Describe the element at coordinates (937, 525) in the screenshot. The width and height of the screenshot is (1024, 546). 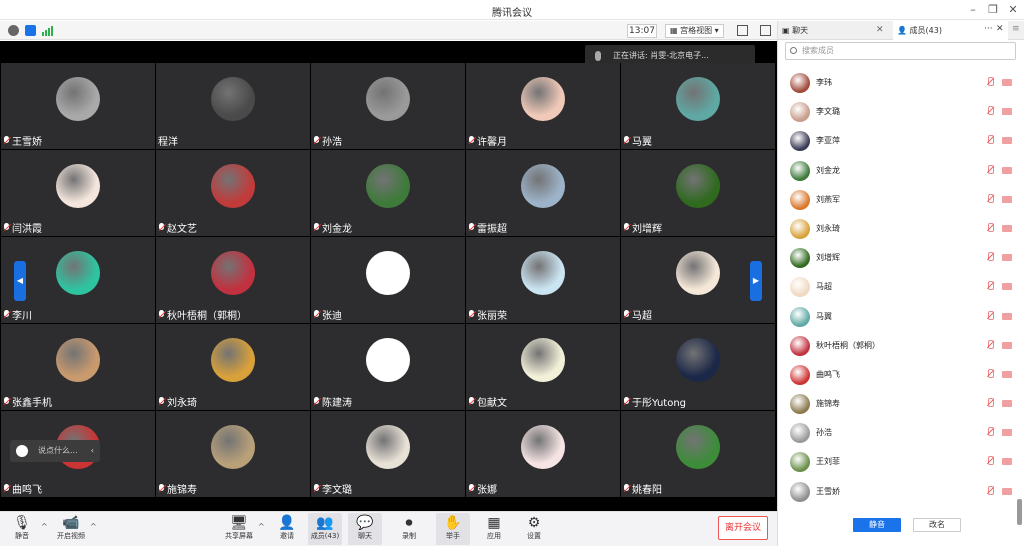
I see `rename-button: 改名` at that location.